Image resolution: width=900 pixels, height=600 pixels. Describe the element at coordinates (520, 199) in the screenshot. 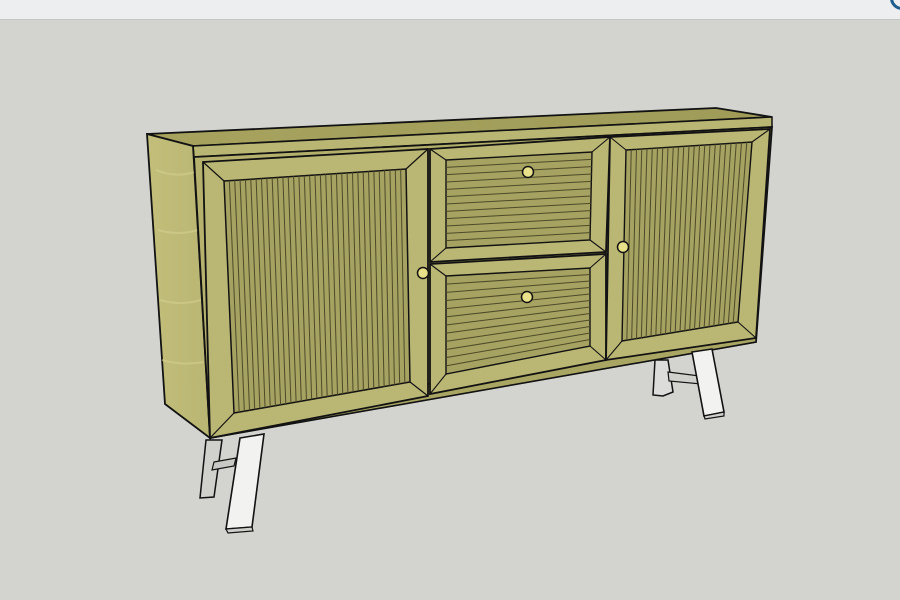

I see `upper-drawer` at that location.